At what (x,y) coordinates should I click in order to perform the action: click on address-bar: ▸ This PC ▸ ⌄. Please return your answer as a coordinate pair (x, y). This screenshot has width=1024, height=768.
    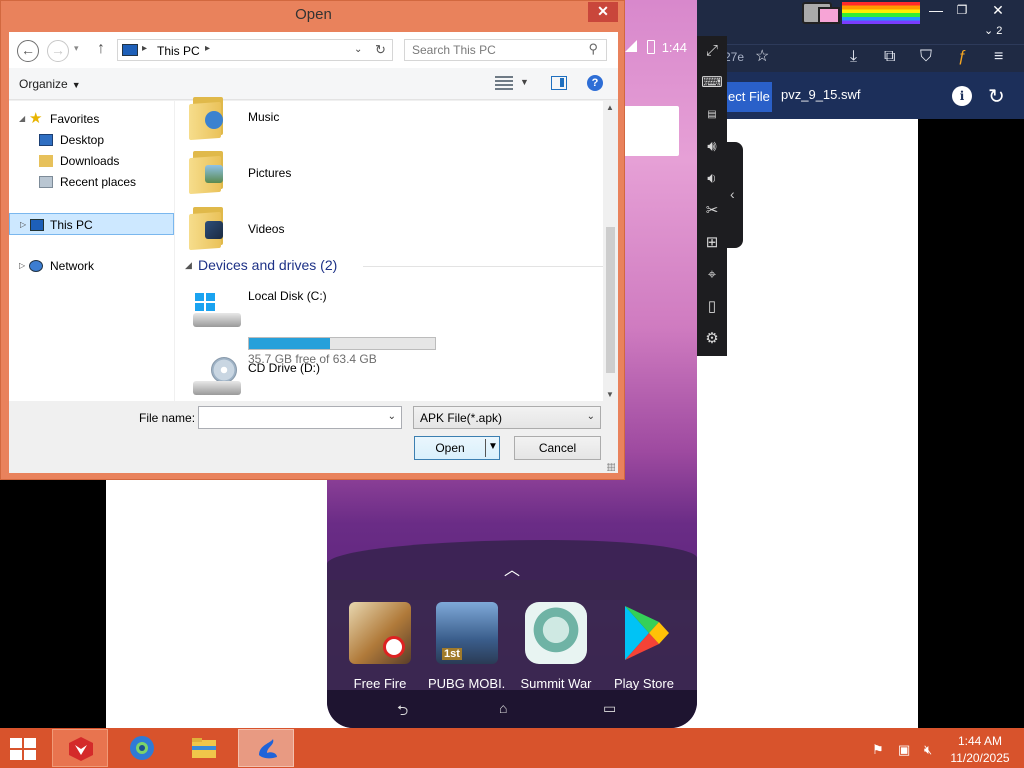
    Looking at the image, I should click on (245, 50).